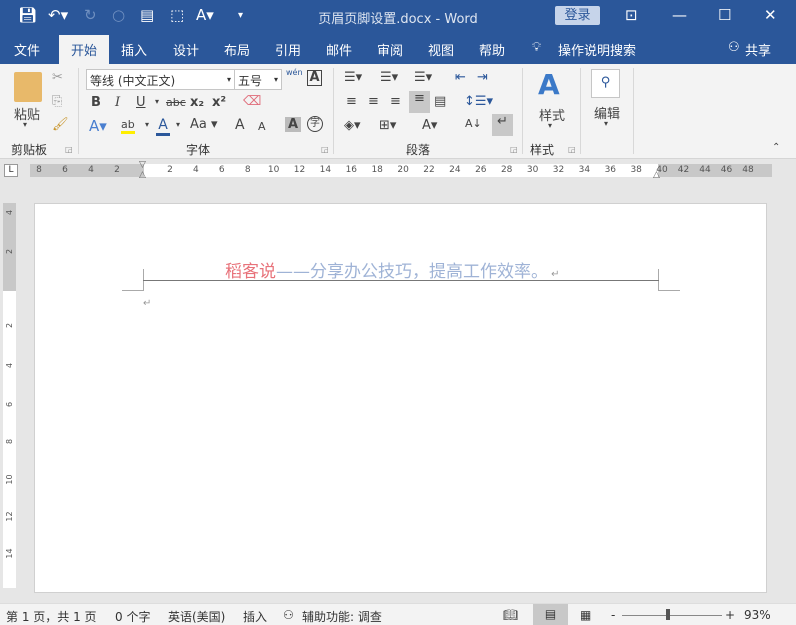 This screenshot has height=625, width=796. What do you see at coordinates (342, 616) in the screenshot?
I see `accessibility-status: 辅助功能: 调查` at bounding box center [342, 616].